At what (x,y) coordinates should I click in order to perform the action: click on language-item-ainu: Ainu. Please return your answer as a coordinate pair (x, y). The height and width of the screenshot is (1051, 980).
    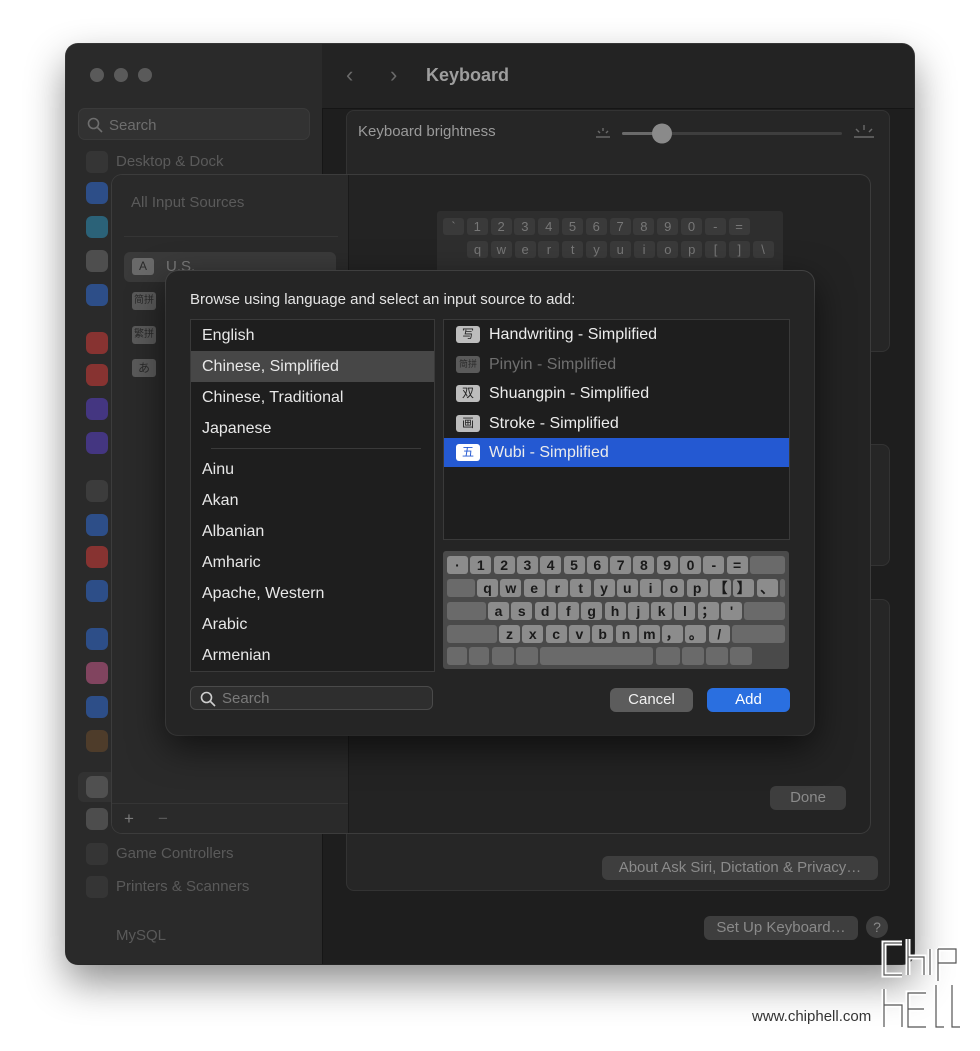
    Looking at the image, I should click on (312, 469).